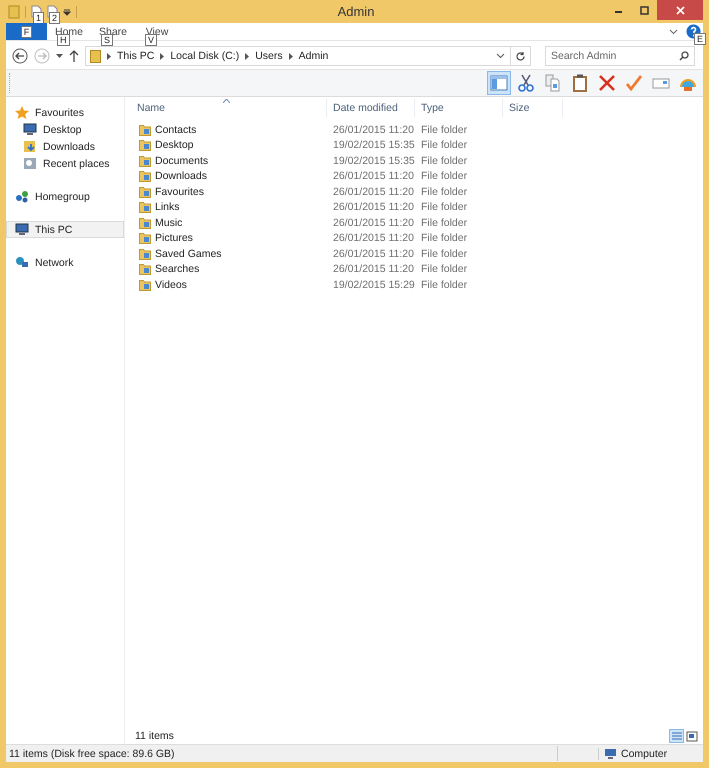  I want to click on status-location: Computer, so click(644, 754).